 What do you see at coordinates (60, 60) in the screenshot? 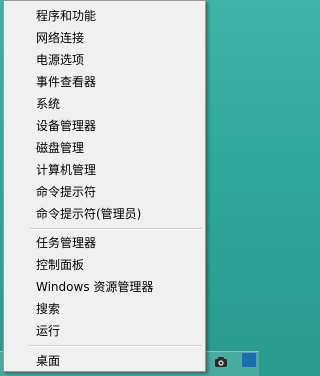
I see `menu-item-power-options: 电源选项` at bounding box center [60, 60].